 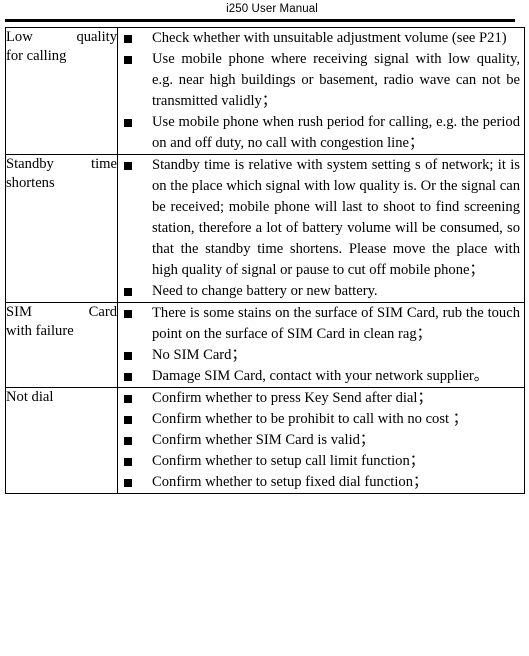 What do you see at coordinates (40, 331) in the screenshot?
I see `symptom-label-line-2: with failure` at bounding box center [40, 331].